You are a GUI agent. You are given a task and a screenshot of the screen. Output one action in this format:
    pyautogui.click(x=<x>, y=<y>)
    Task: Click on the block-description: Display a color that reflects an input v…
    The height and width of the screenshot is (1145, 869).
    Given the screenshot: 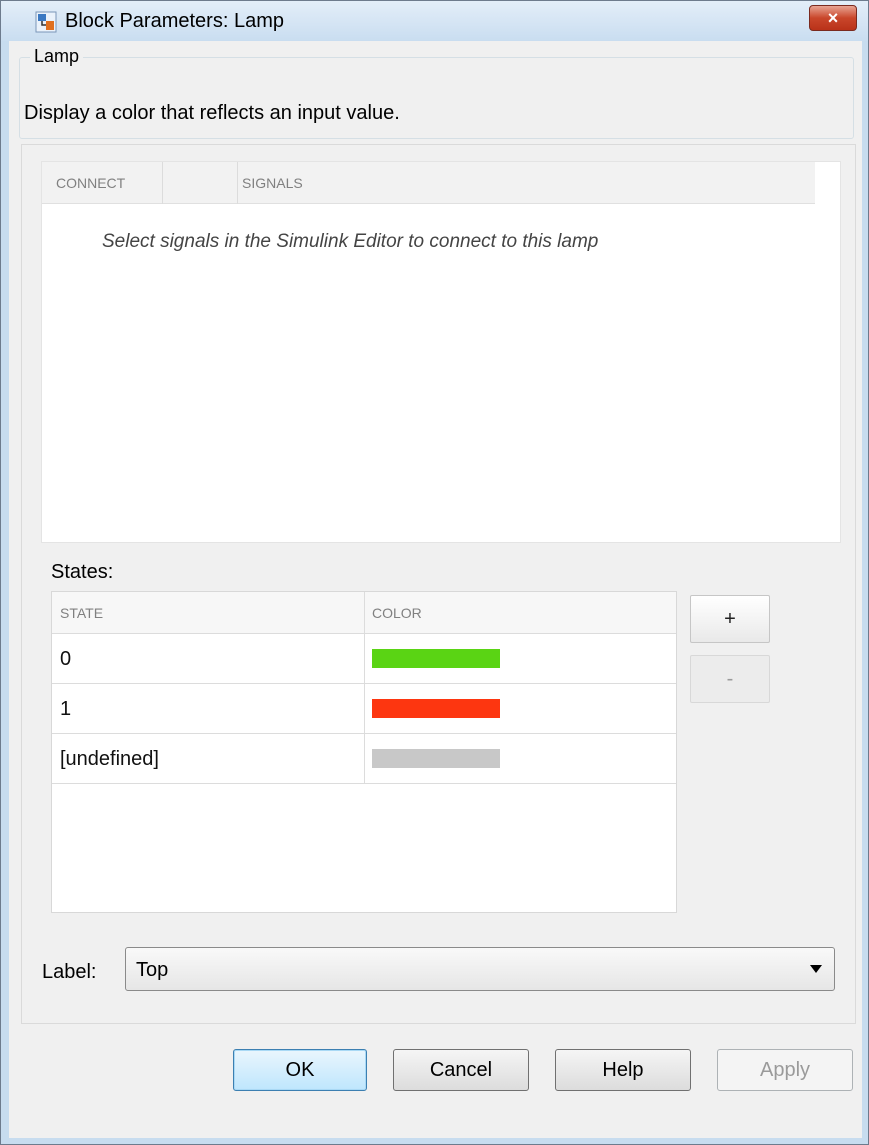 What is the action you would take?
    pyautogui.click(x=212, y=113)
    